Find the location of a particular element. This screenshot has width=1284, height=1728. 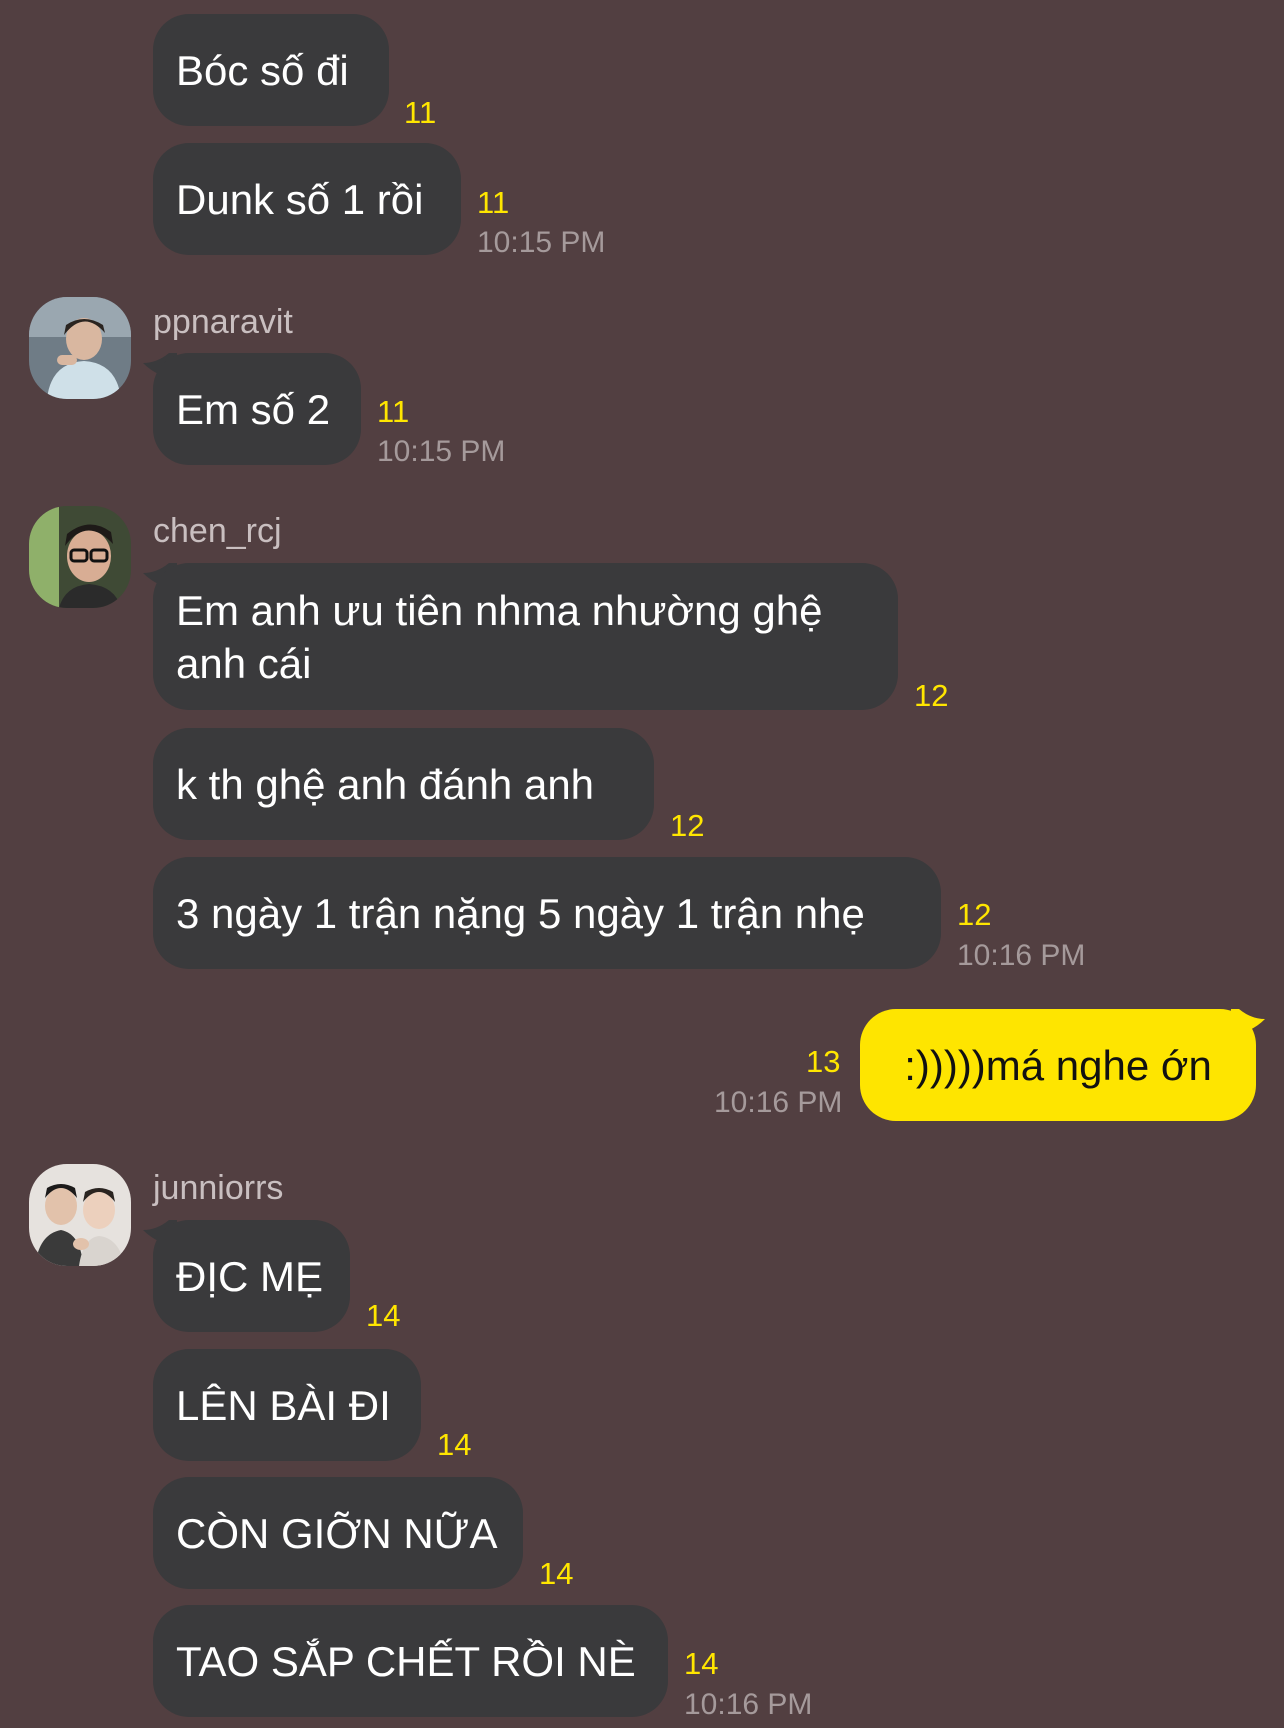

sender-name: ppnaravit is located at coordinates (223, 322).